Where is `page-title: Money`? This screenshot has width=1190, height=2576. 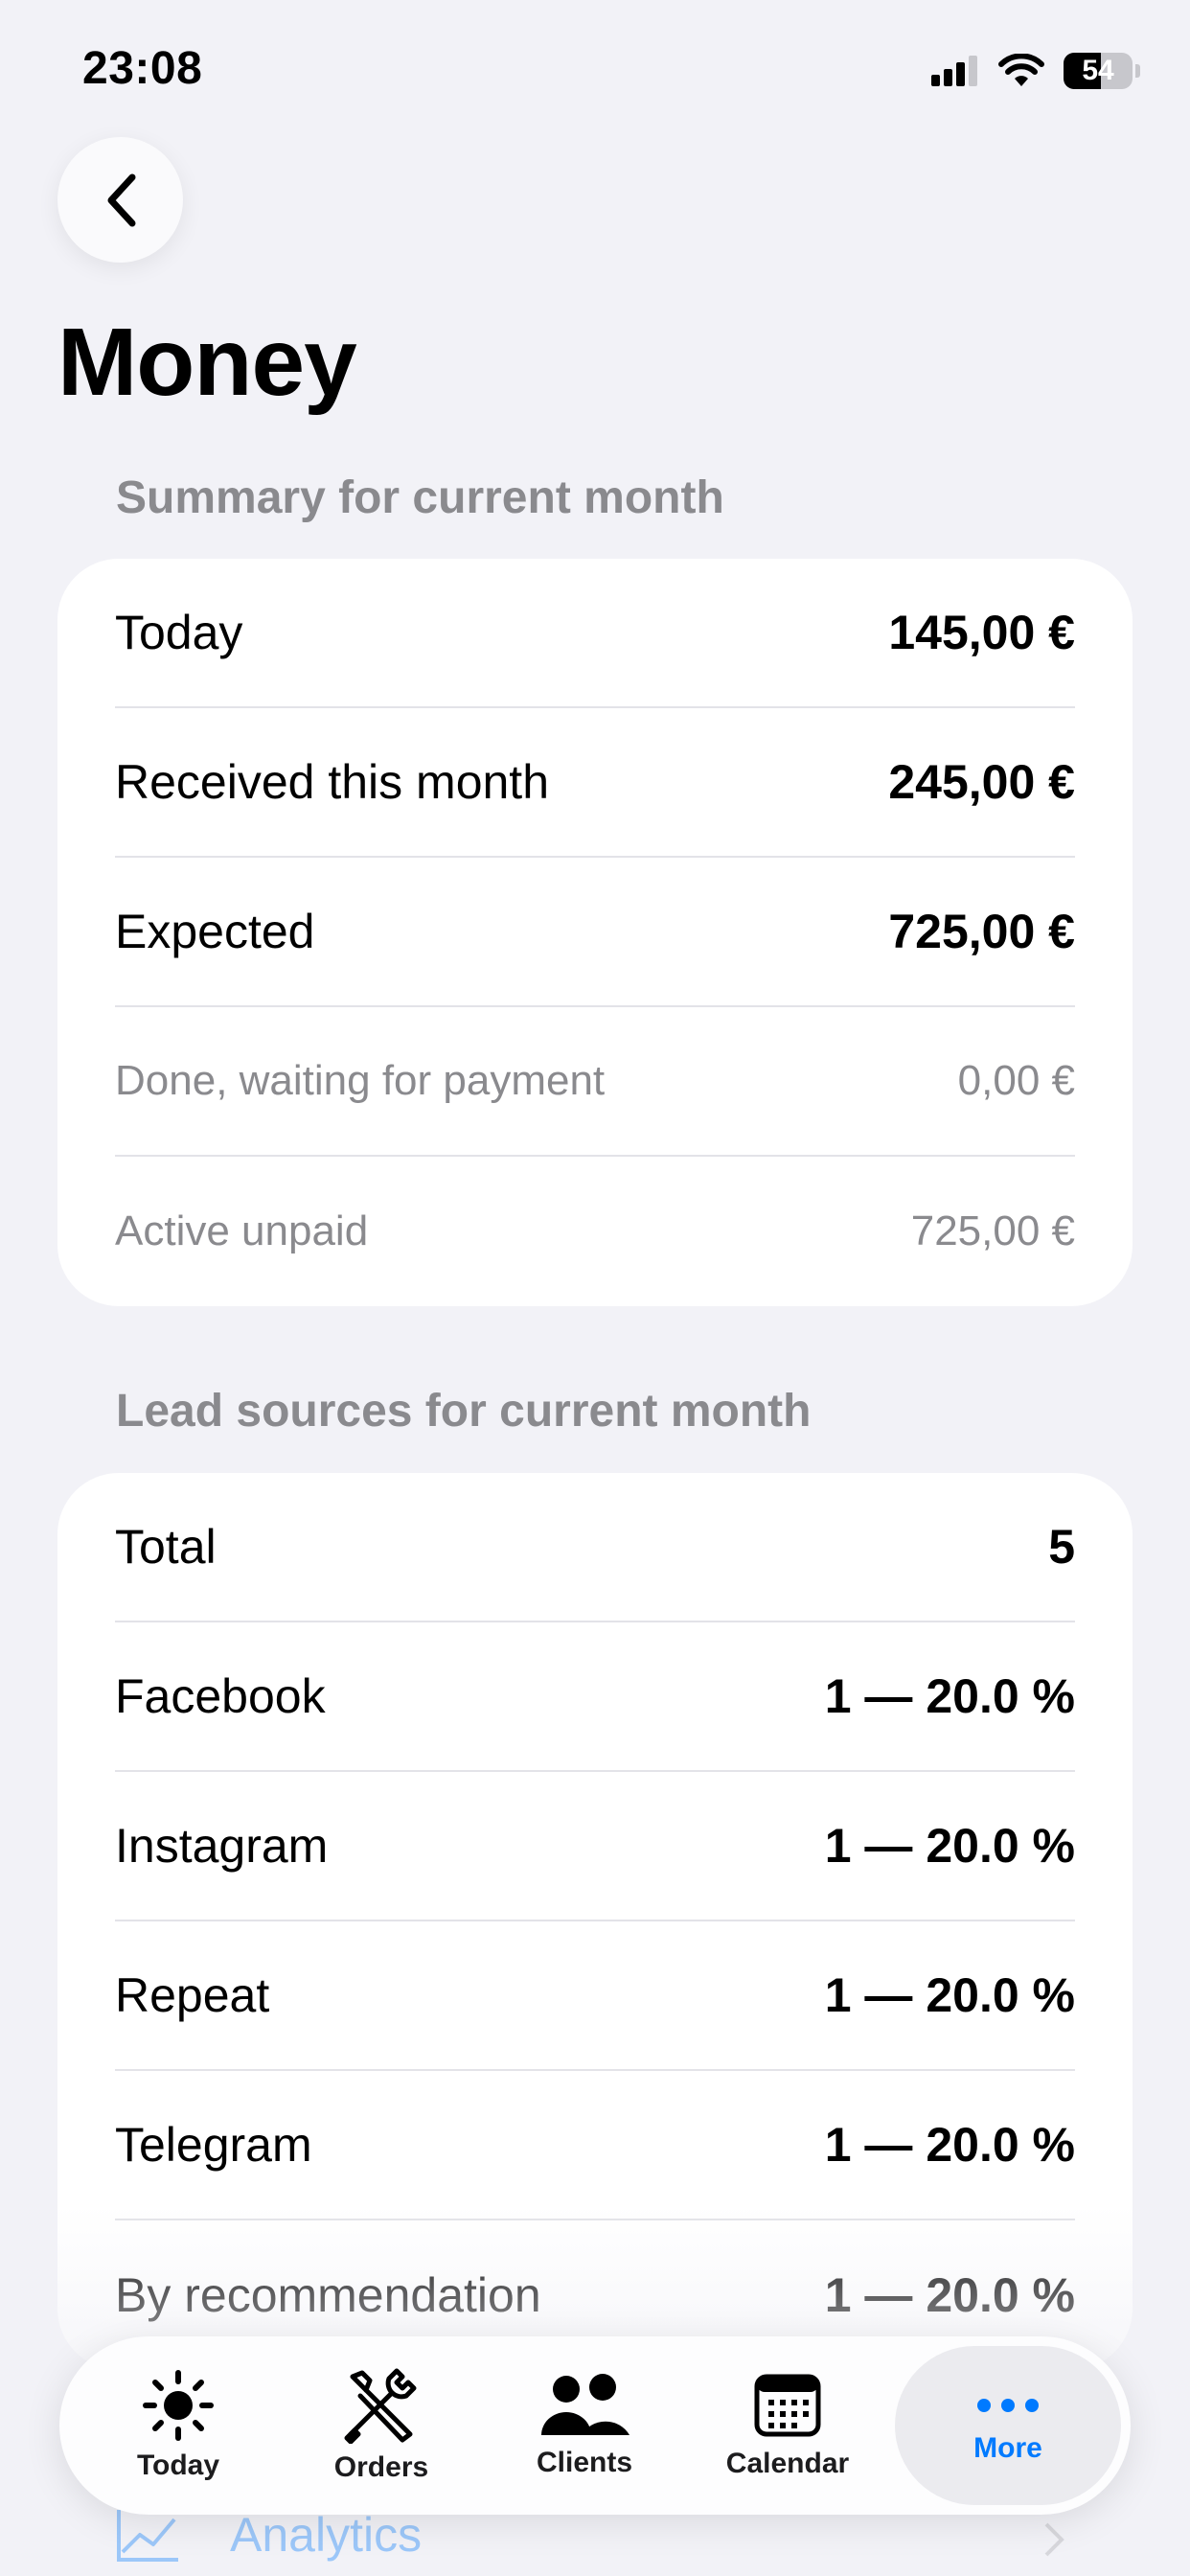
page-title: Money is located at coordinates (207, 362).